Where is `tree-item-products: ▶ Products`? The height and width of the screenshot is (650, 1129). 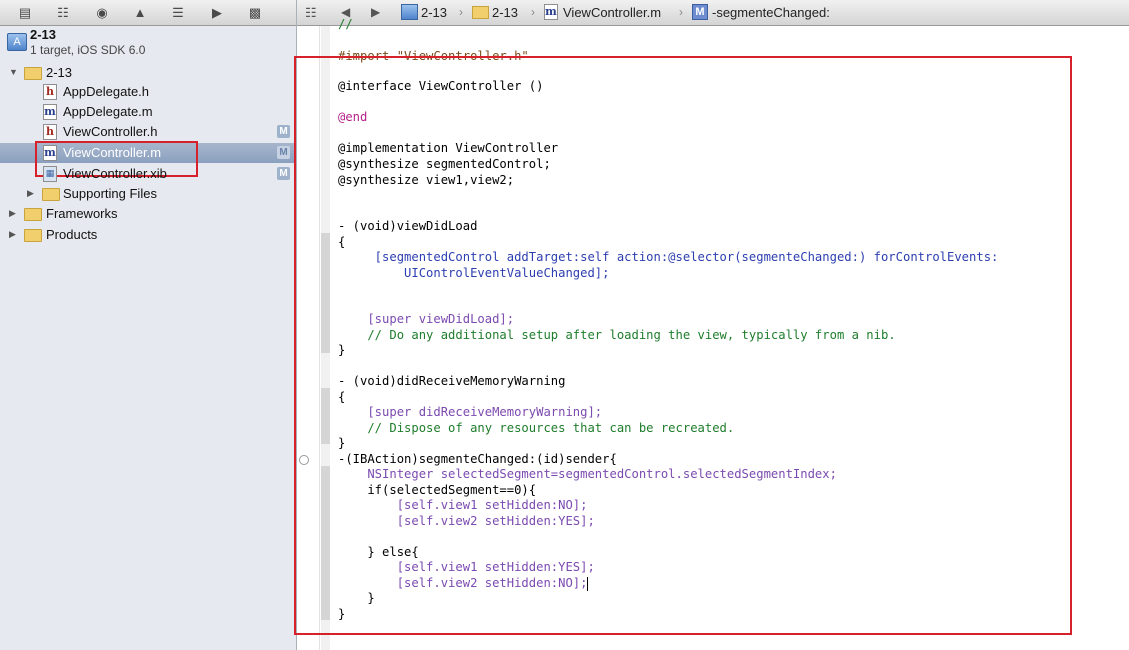
tree-item-products: ▶ Products is located at coordinates (148, 235).